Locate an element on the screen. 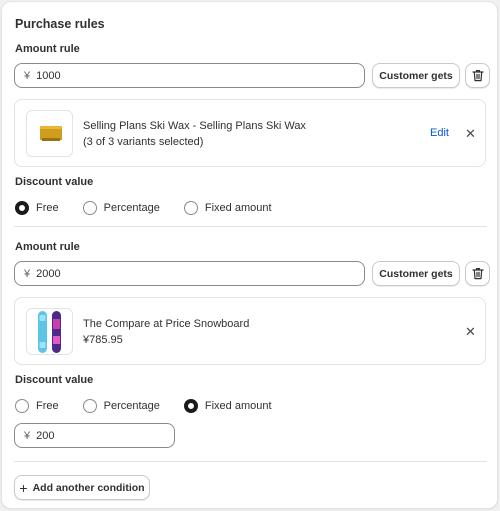 The image size is (500, 511). amount-value: 1000 is located at coordinates (48, 75).